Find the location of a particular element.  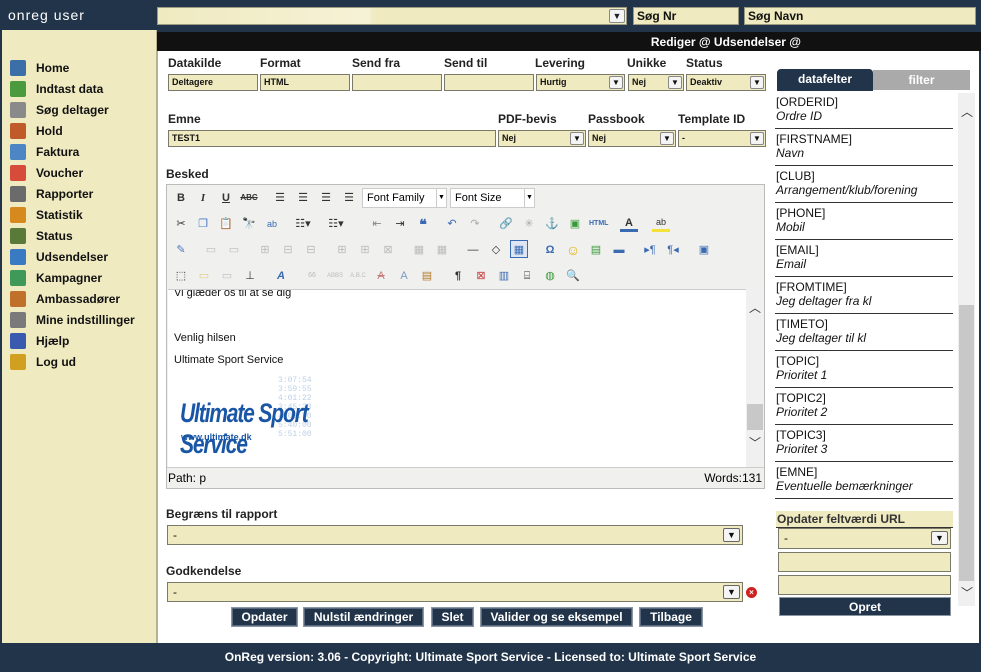

paste-icon: 📋 is located at coordinates (226, 224).